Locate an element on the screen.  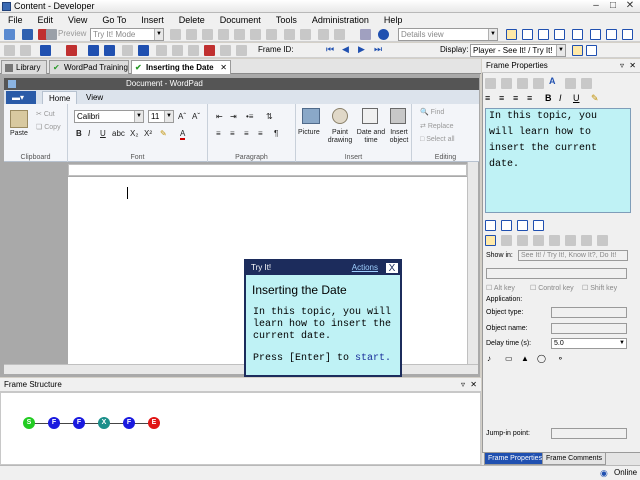
frame-node-start: S is located at coordinates (29, 423).